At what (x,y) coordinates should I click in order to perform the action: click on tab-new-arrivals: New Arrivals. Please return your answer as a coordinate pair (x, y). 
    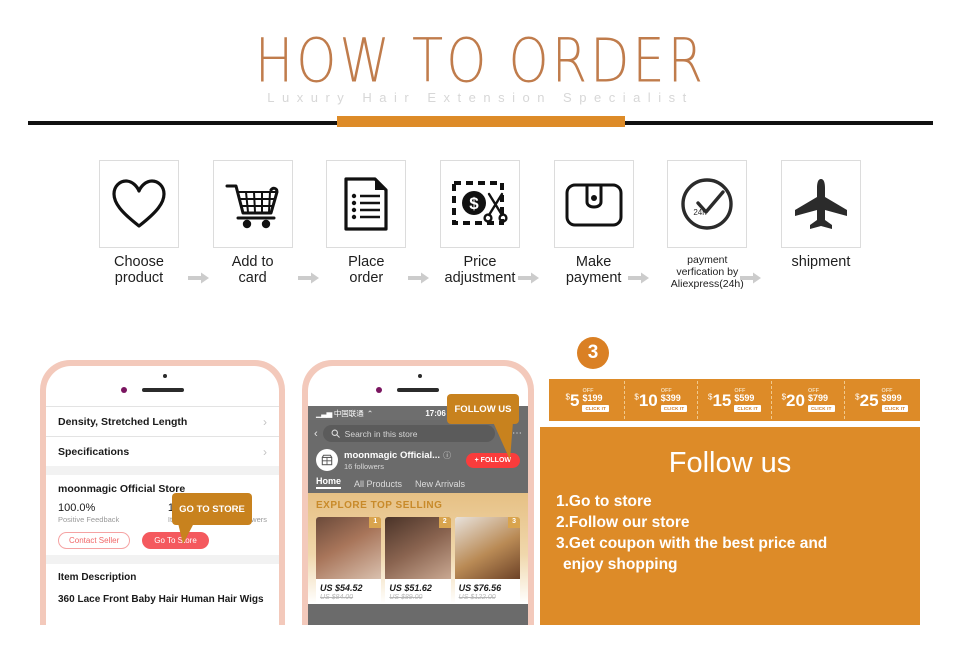
    Looking at the image, I should click on (440, 484).